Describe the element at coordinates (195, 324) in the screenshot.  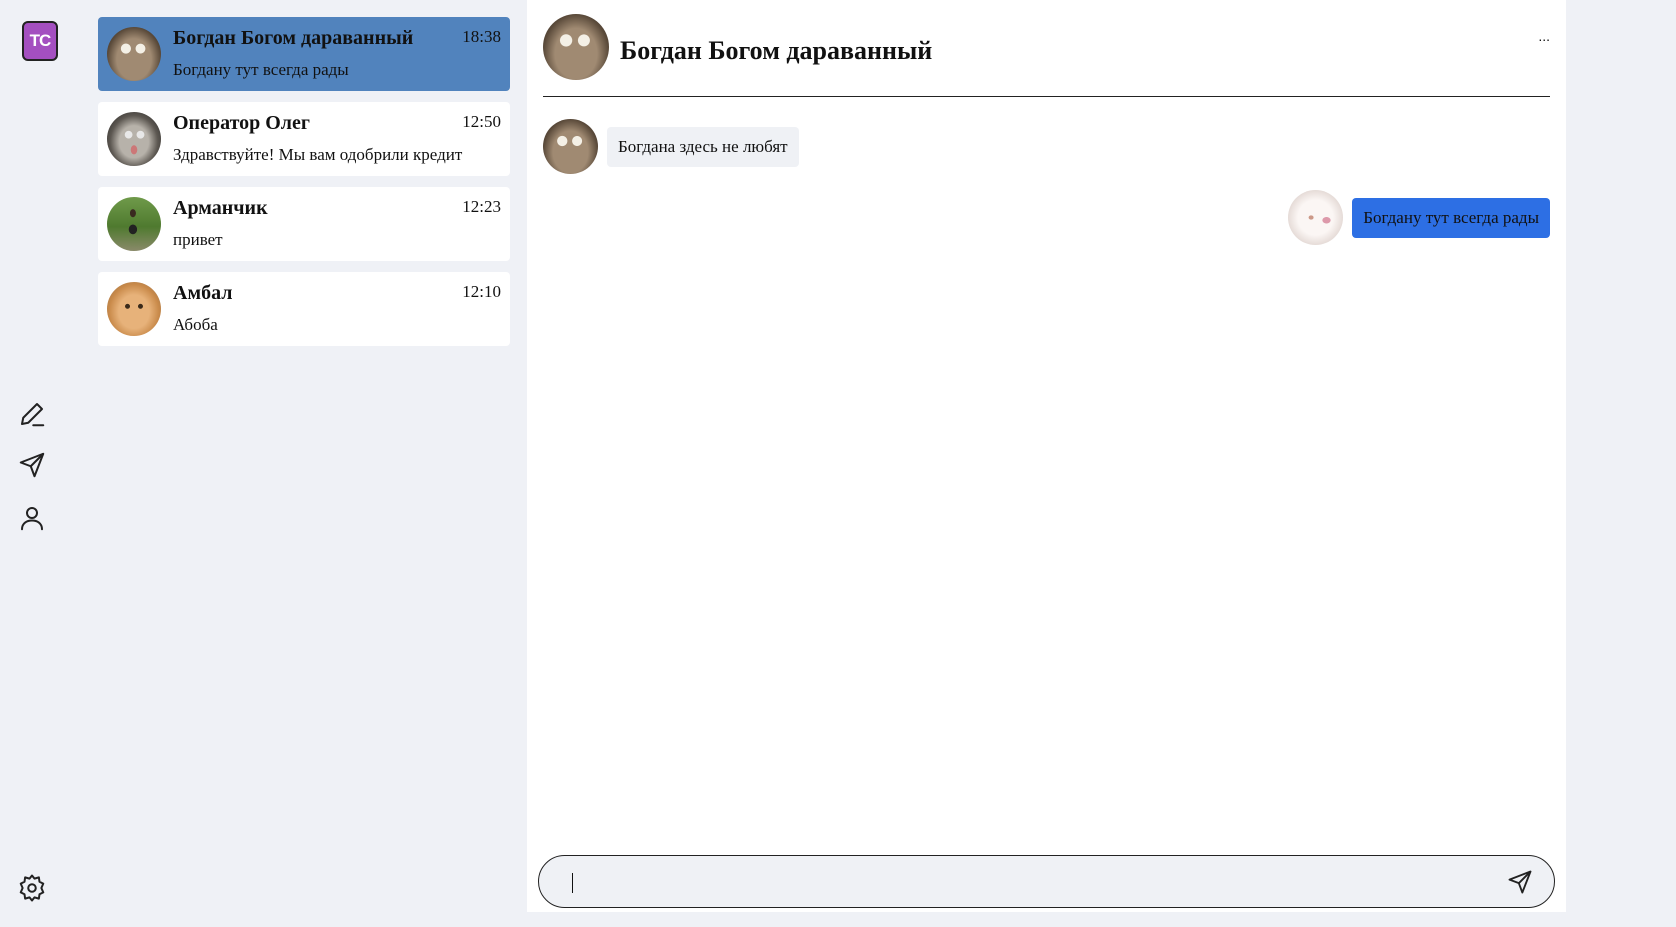
I see `chat-preview: Абоба` at that location.